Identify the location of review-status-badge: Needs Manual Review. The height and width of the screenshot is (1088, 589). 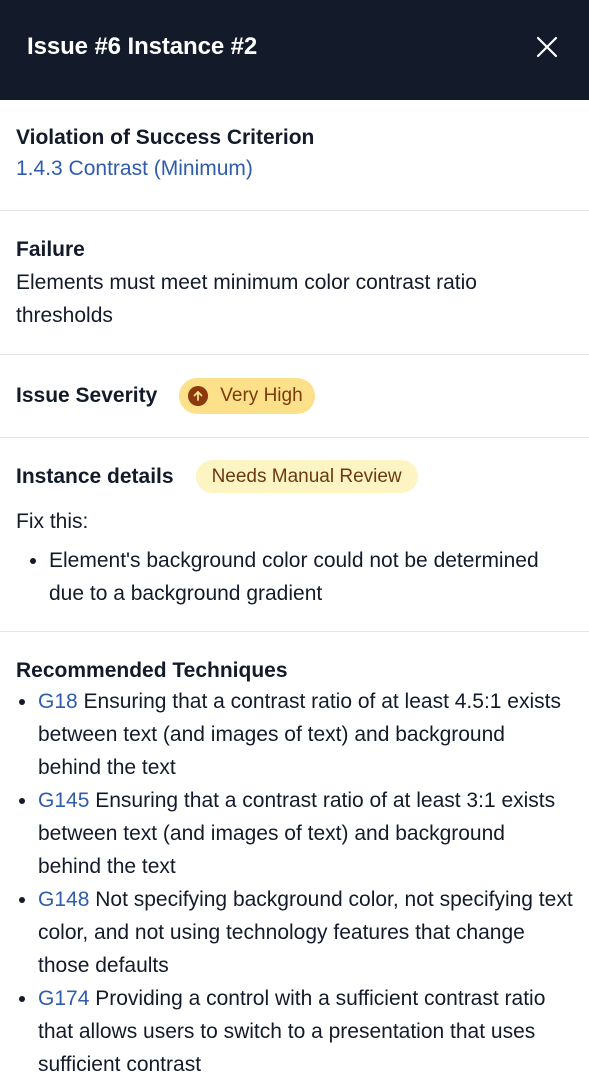
(306, 476).